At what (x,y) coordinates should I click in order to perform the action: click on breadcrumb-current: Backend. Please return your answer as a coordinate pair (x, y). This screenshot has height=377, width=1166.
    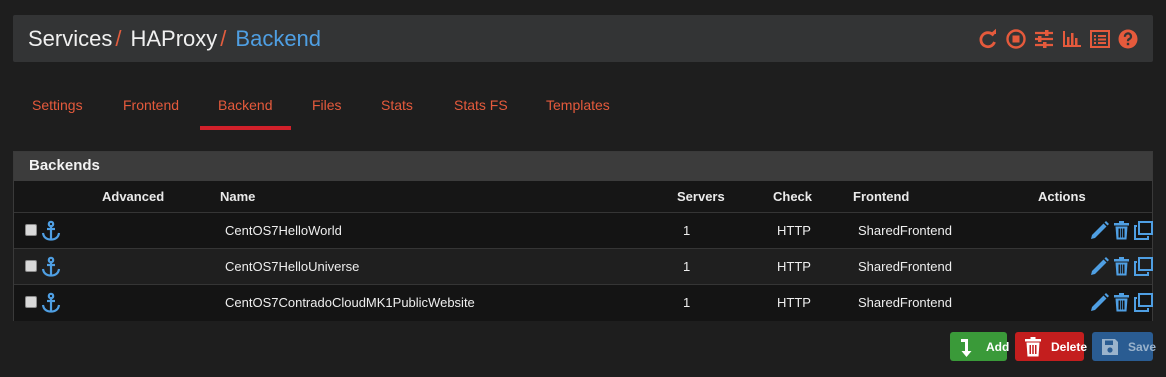
    Looking at the image, I should click on (278, 38).